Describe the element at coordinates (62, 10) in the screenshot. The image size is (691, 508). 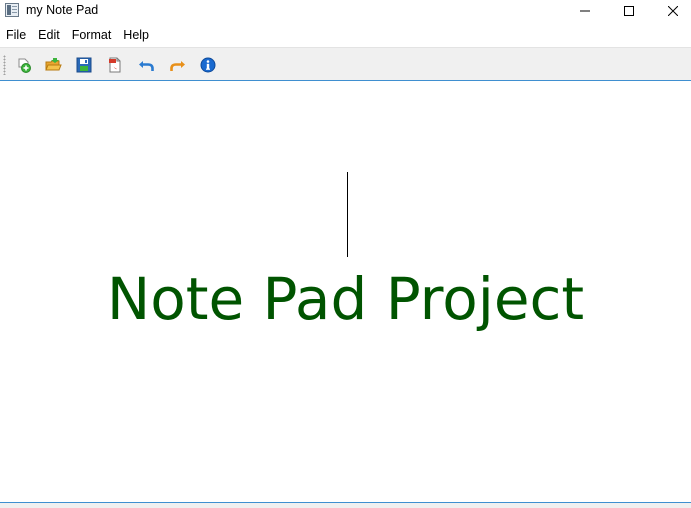
I see `window-title: my Note Pad` at that location.